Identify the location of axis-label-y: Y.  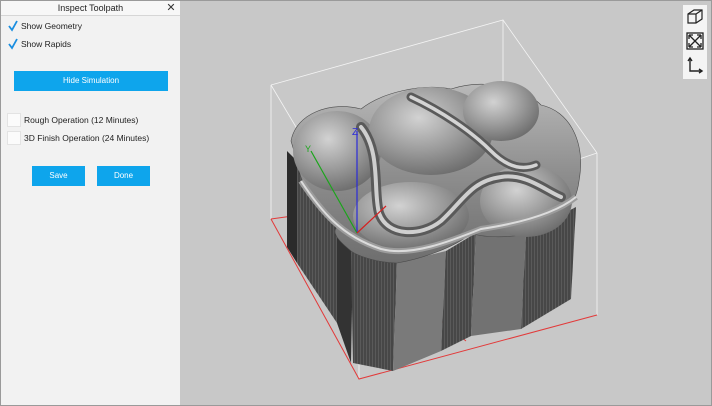
(308, 149).